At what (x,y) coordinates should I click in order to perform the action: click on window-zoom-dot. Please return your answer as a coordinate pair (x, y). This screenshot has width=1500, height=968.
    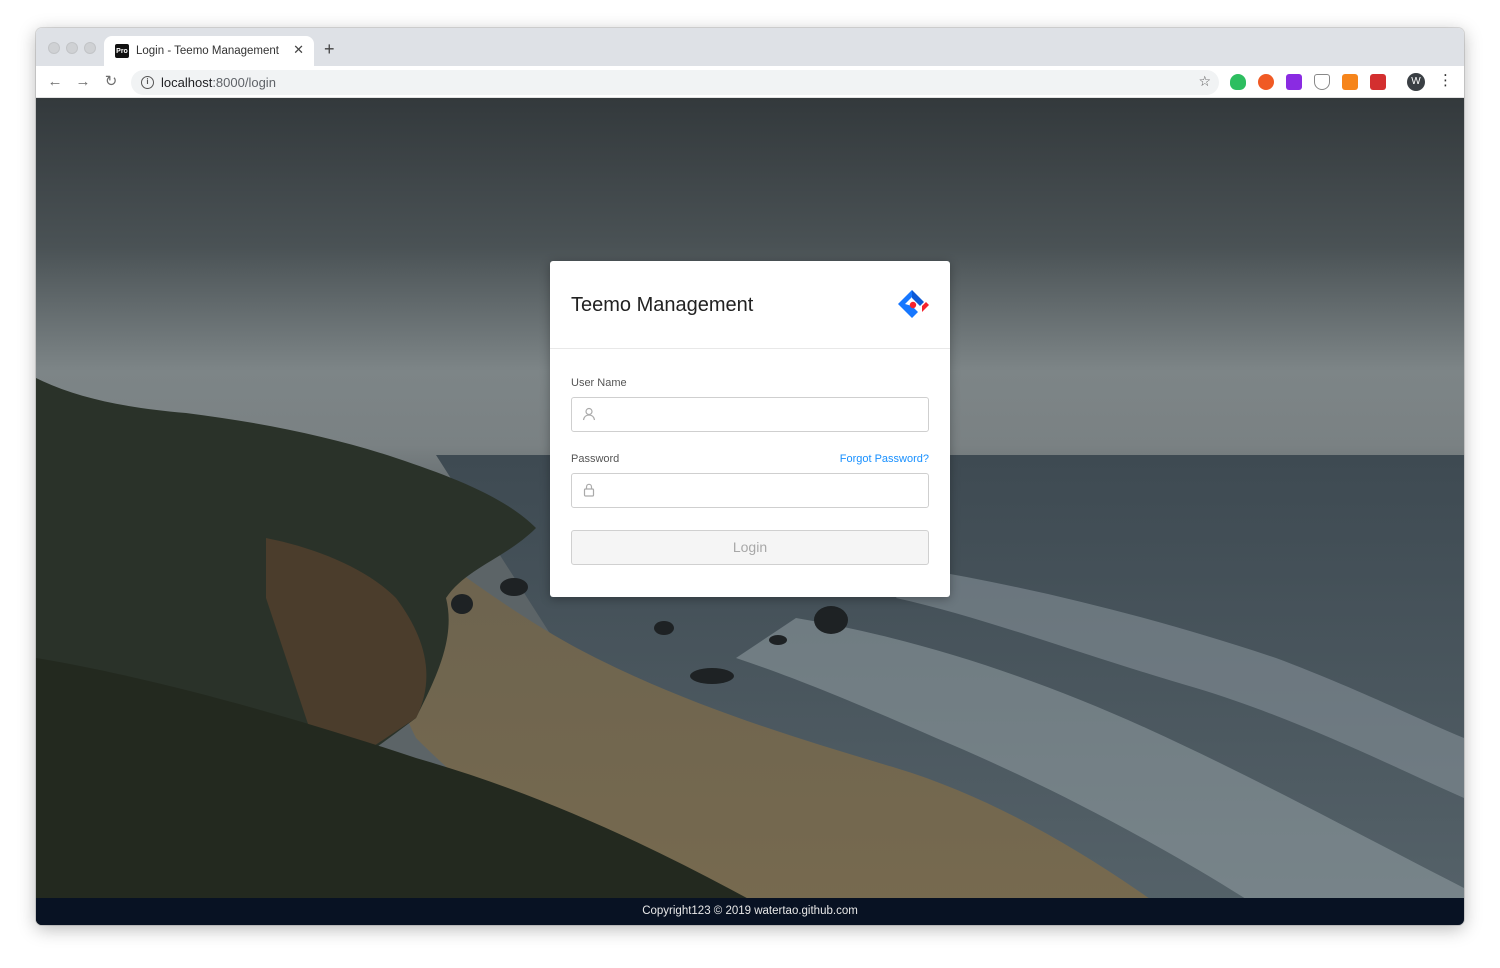
    Looking at the image, I should click on (90, 48).